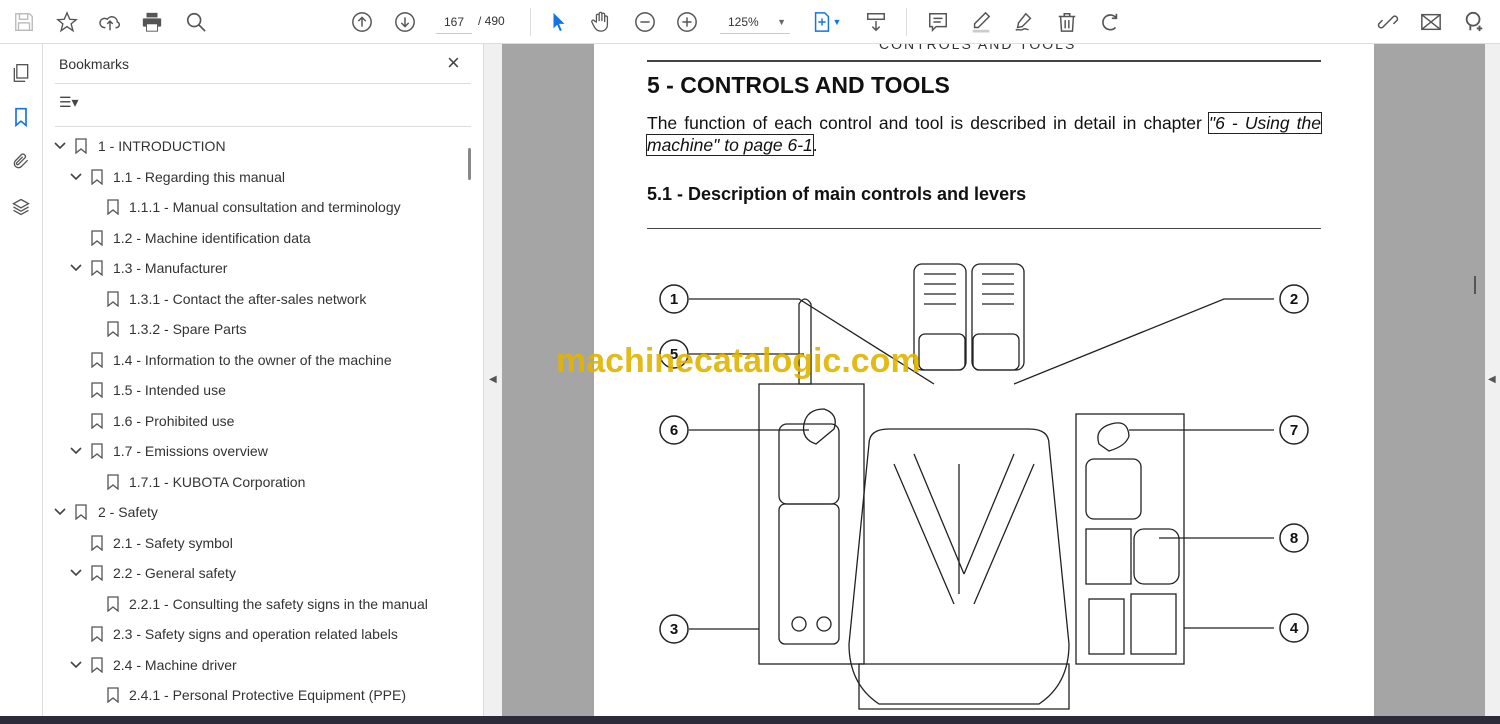 The image size is (1500, 724). Describe the element at coordinates (959, 569) in the screenshot. I see `seat-drawing` at that location.